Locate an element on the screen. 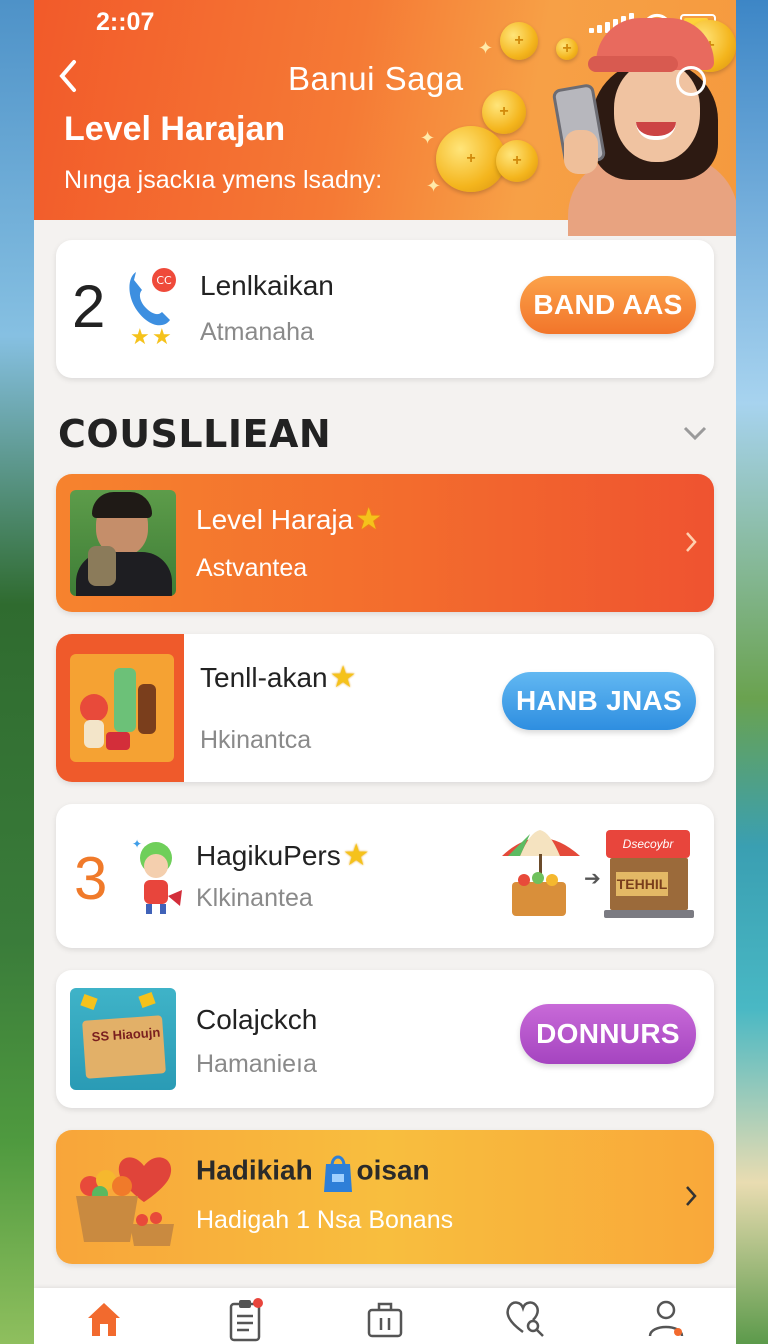  menu-circle-icon is located at coordinates (691, 81).